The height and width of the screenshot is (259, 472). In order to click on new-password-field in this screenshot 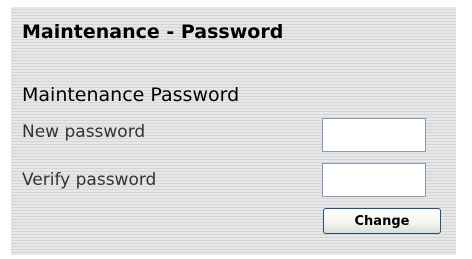, I will do `click(374, 135)`.